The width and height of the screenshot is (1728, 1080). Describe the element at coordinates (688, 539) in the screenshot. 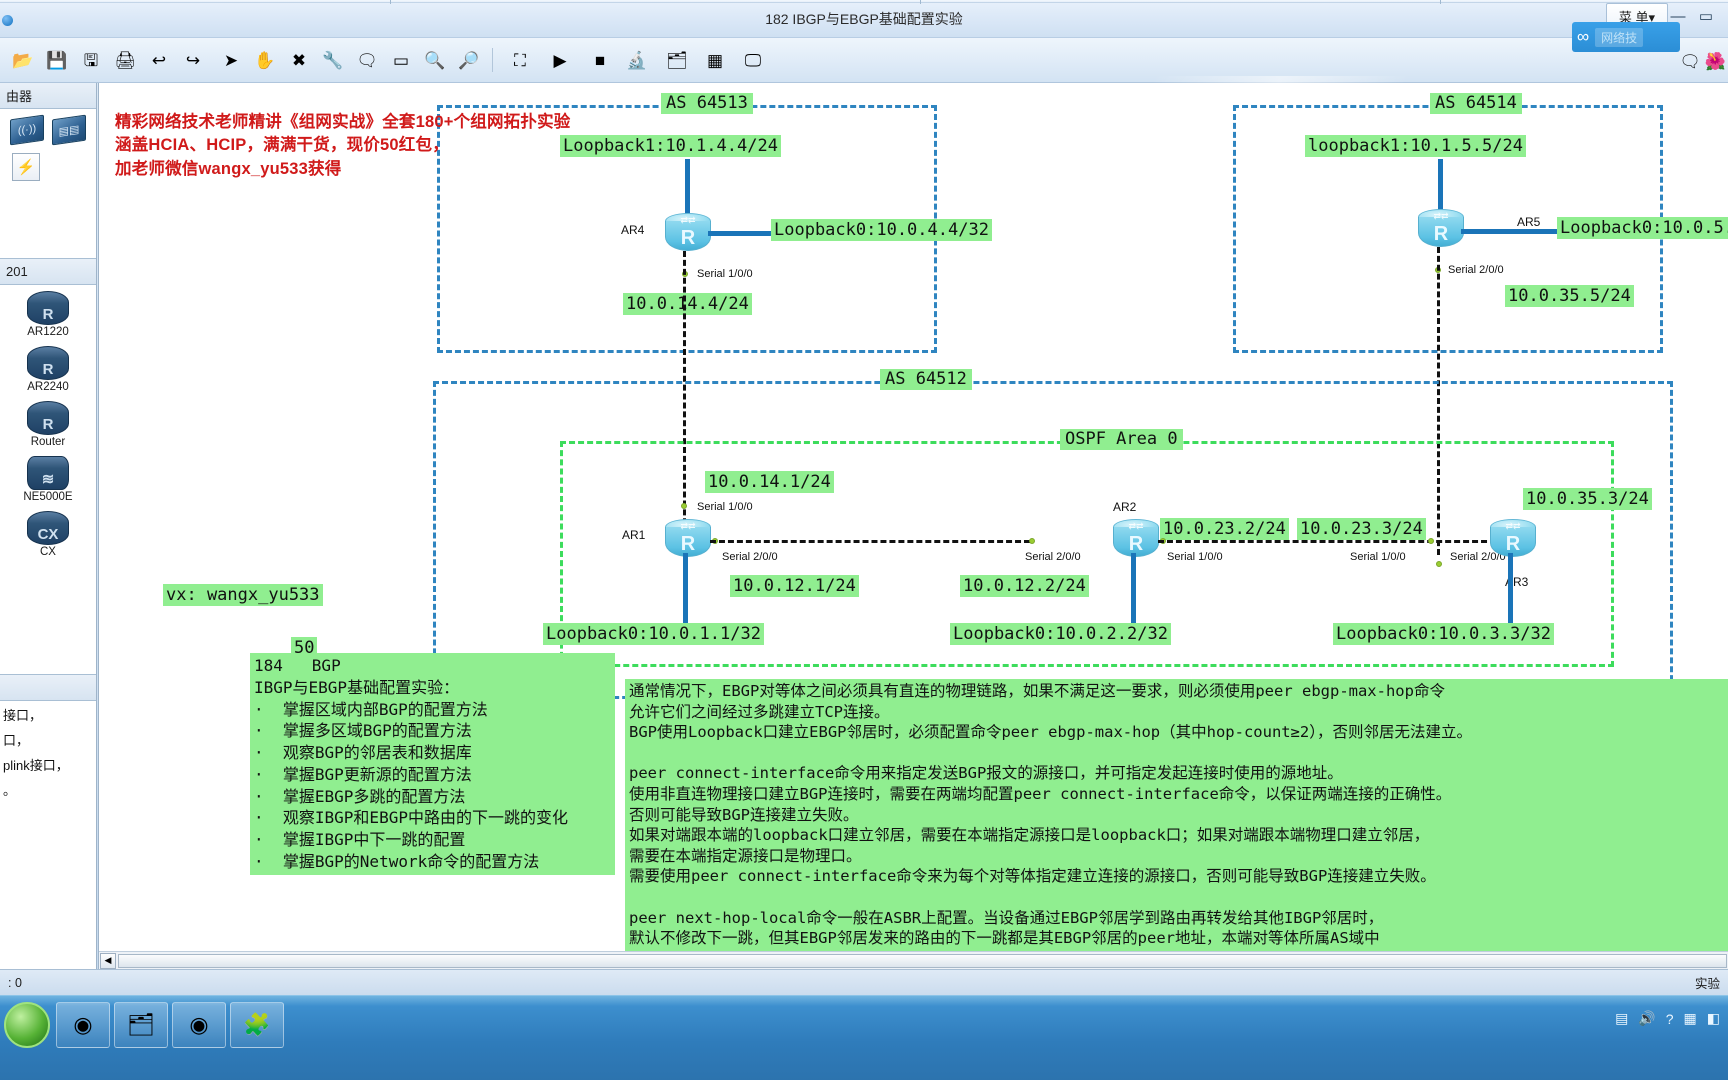

I see `router-ar1: ⇄⇄ R` at that location.